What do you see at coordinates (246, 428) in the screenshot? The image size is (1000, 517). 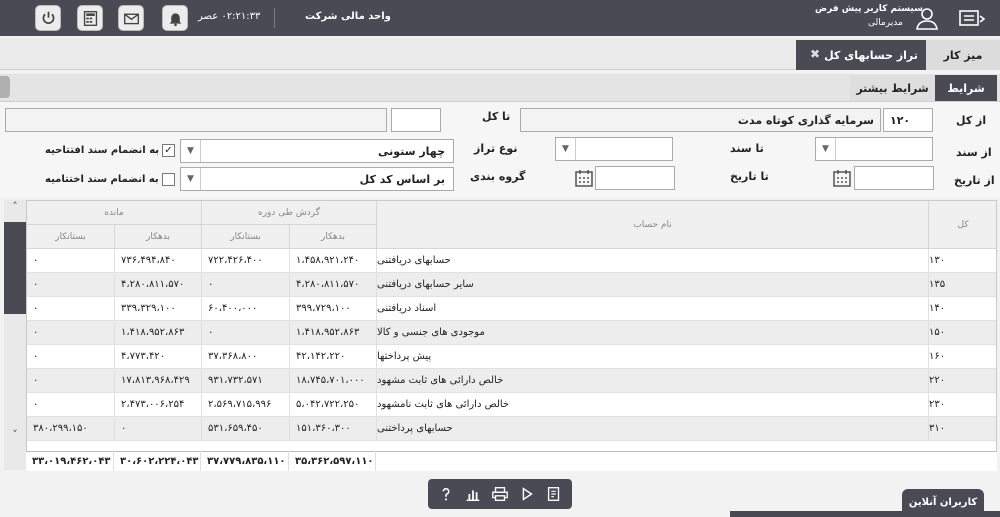 I see `cell-turnover-credit: ۵۳۱،۶۵۹،۴۵۰` at bounding box center [246, 428].